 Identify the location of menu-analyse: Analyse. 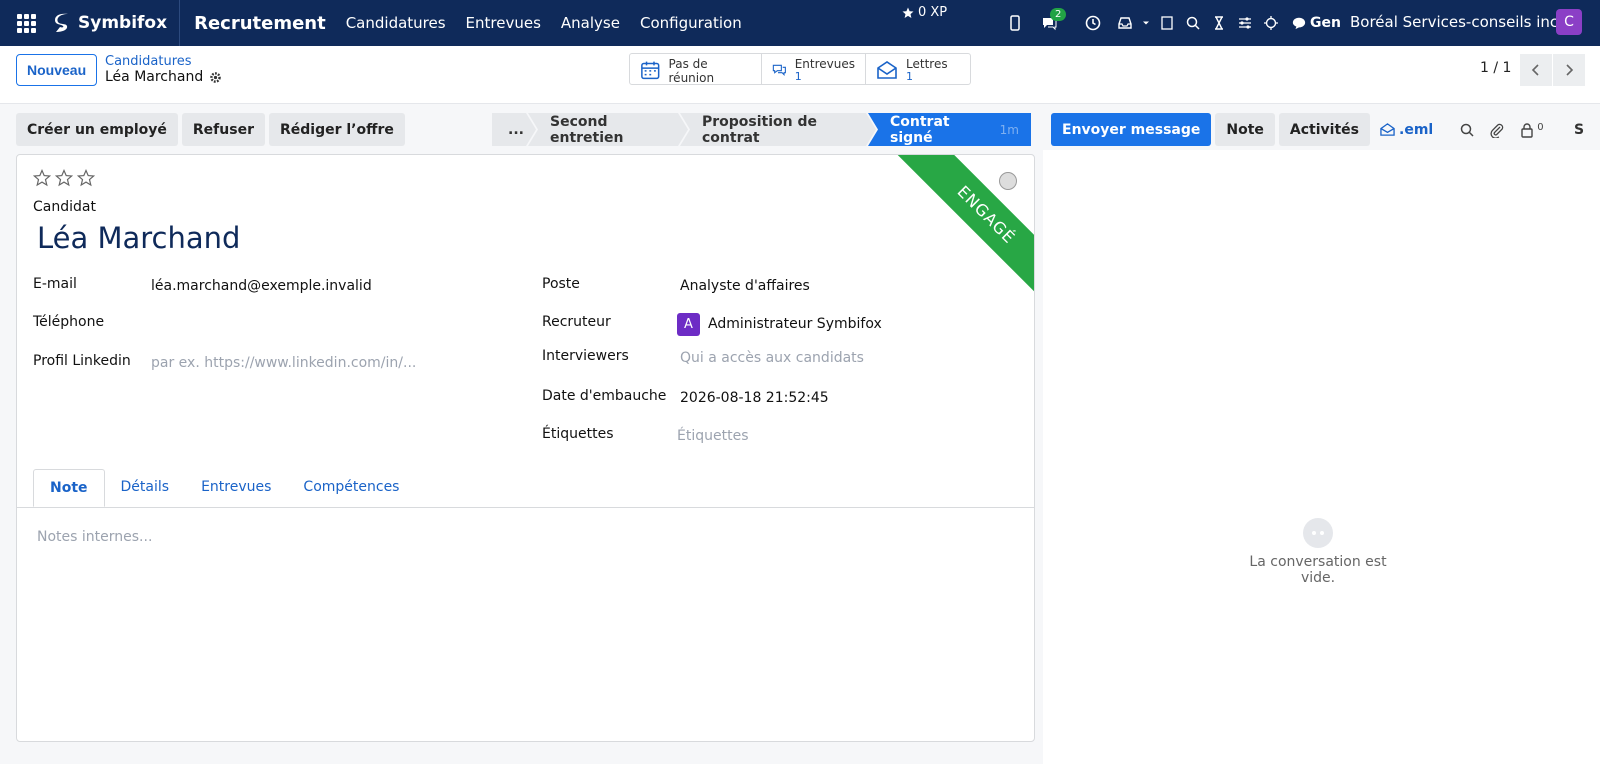
(590, 23).